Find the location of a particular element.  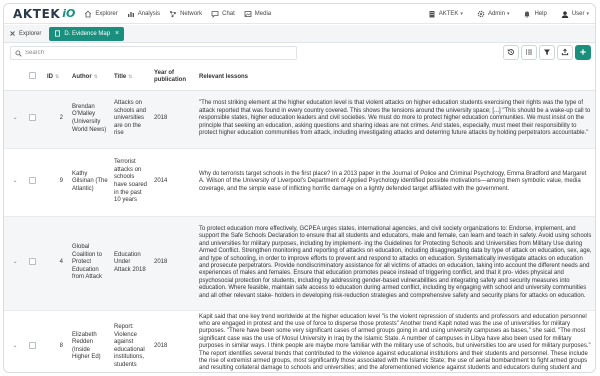

column-label: Author is located at coordinates (82, 76).